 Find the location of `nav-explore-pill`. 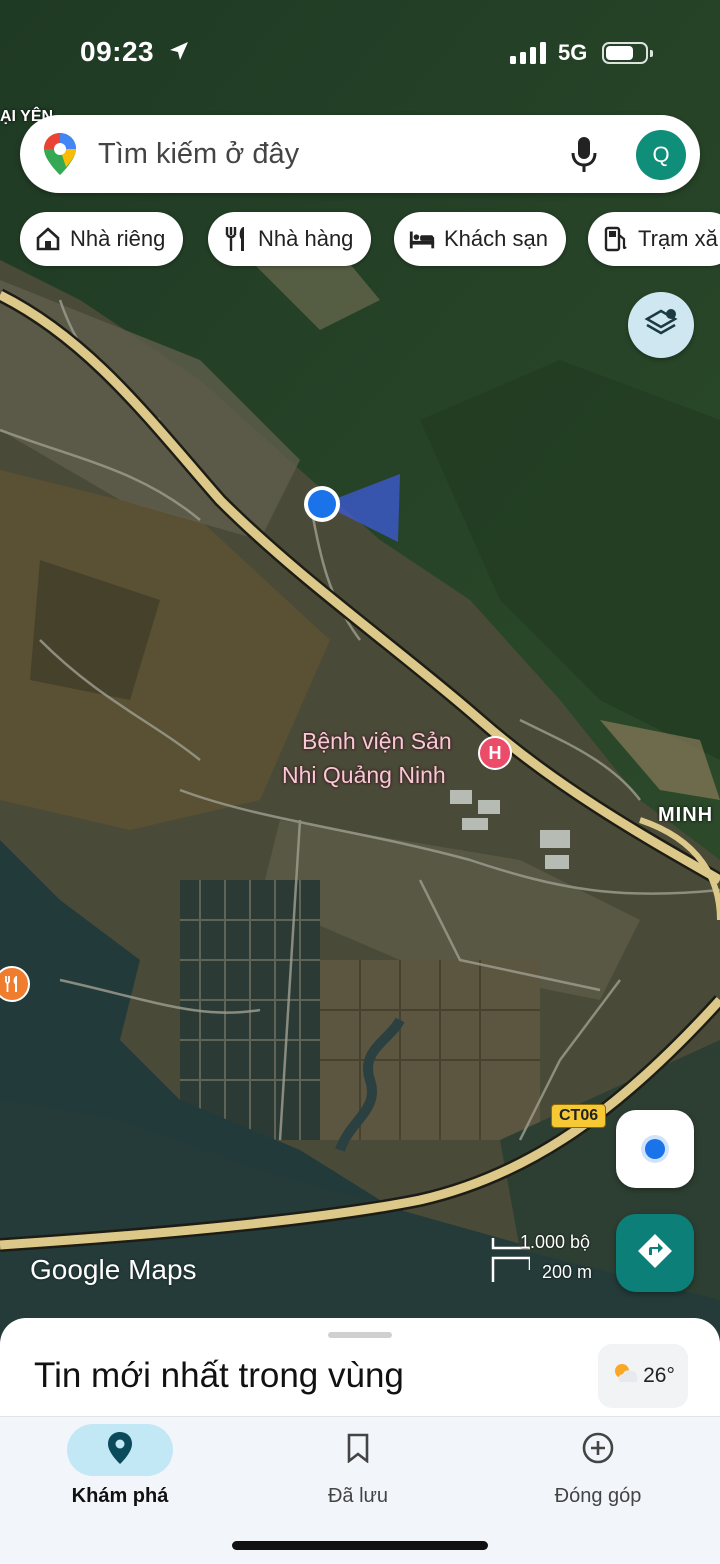

nav-explore-pill is located at coordinates (120, 1450).